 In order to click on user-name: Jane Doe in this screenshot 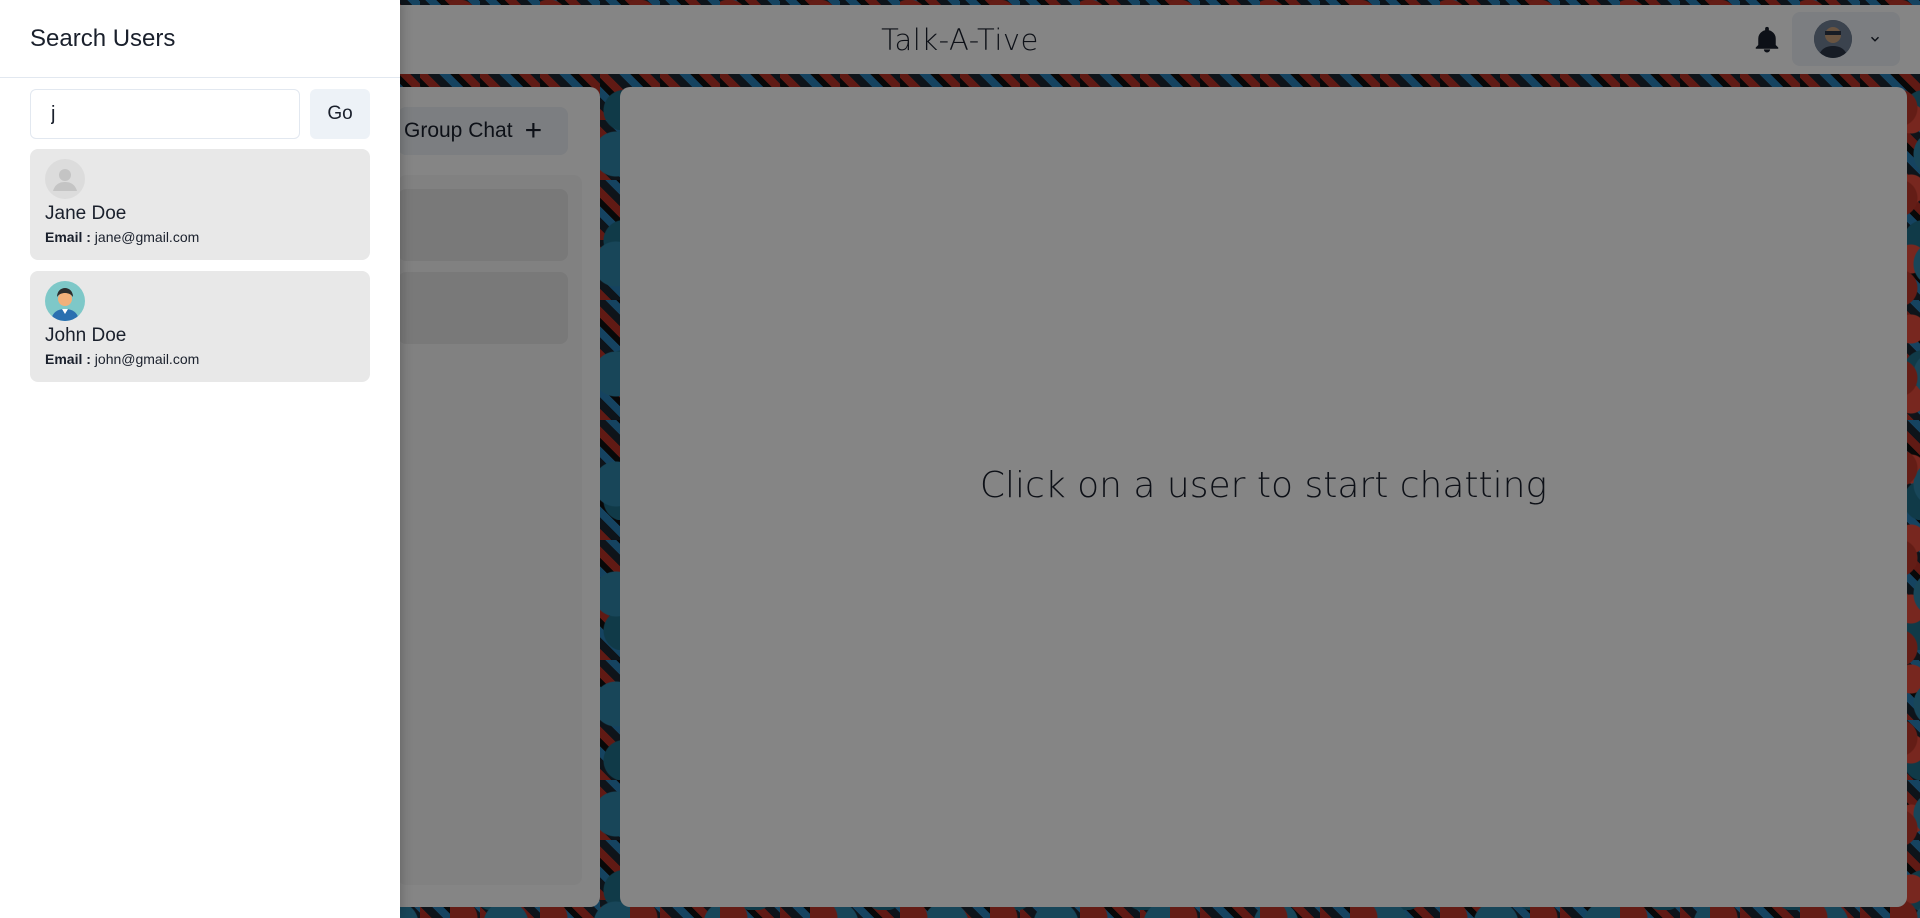, I will do `click(86, 213)`.